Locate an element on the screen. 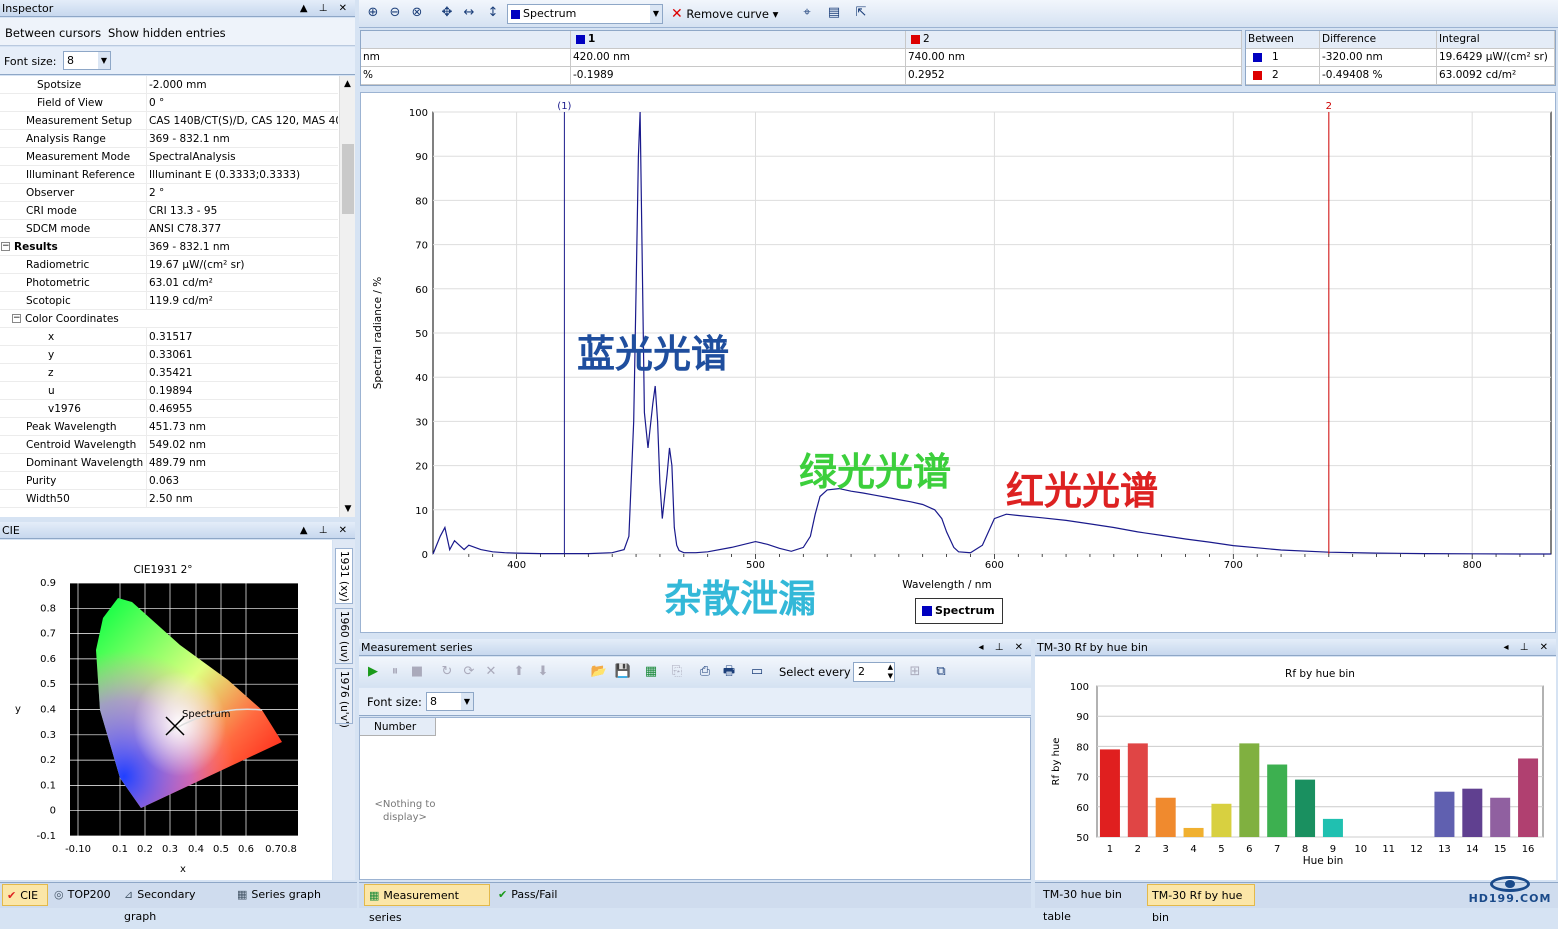 The image size is (1558, 929). copy-icon: ⎘ is located at coordinates (677, 672).